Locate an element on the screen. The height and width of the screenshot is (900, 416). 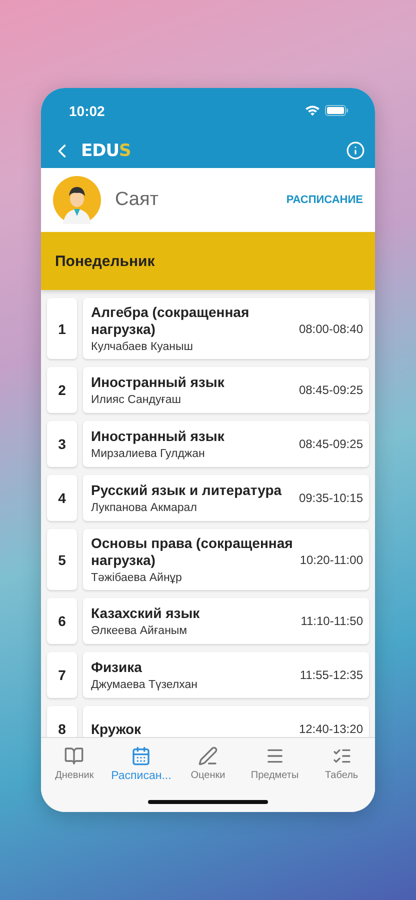
lesson-teacher: Мирзалиева Гулджан is located at coordinates (148, 454).